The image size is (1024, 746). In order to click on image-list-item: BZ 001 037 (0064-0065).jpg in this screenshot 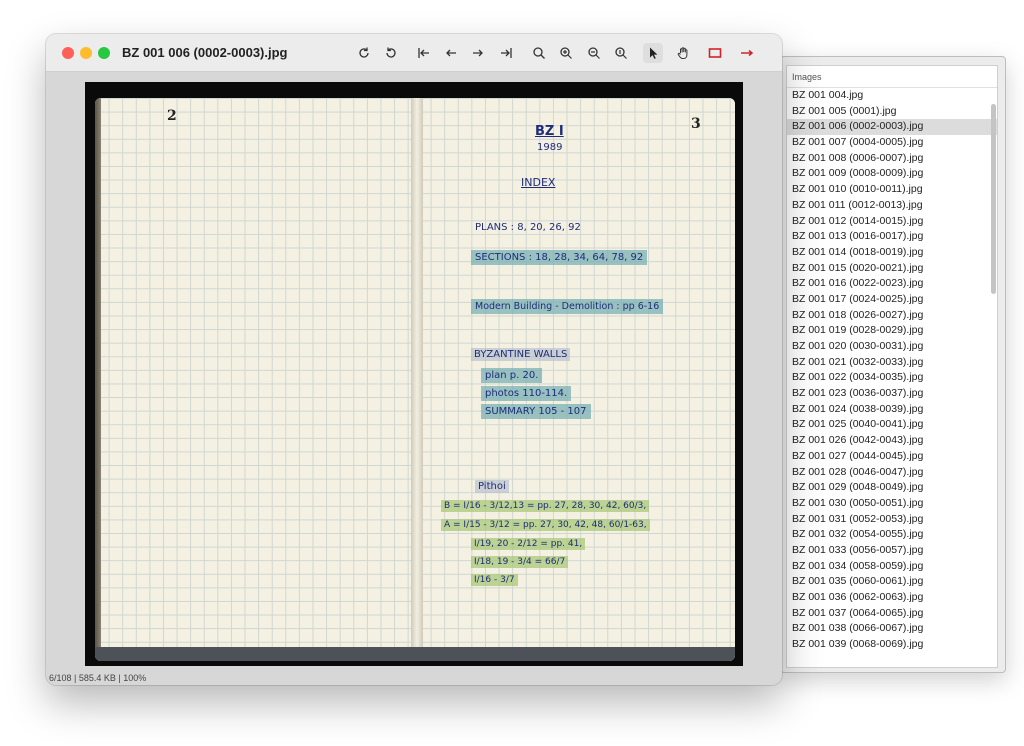, I will do `click(892, 614)`.